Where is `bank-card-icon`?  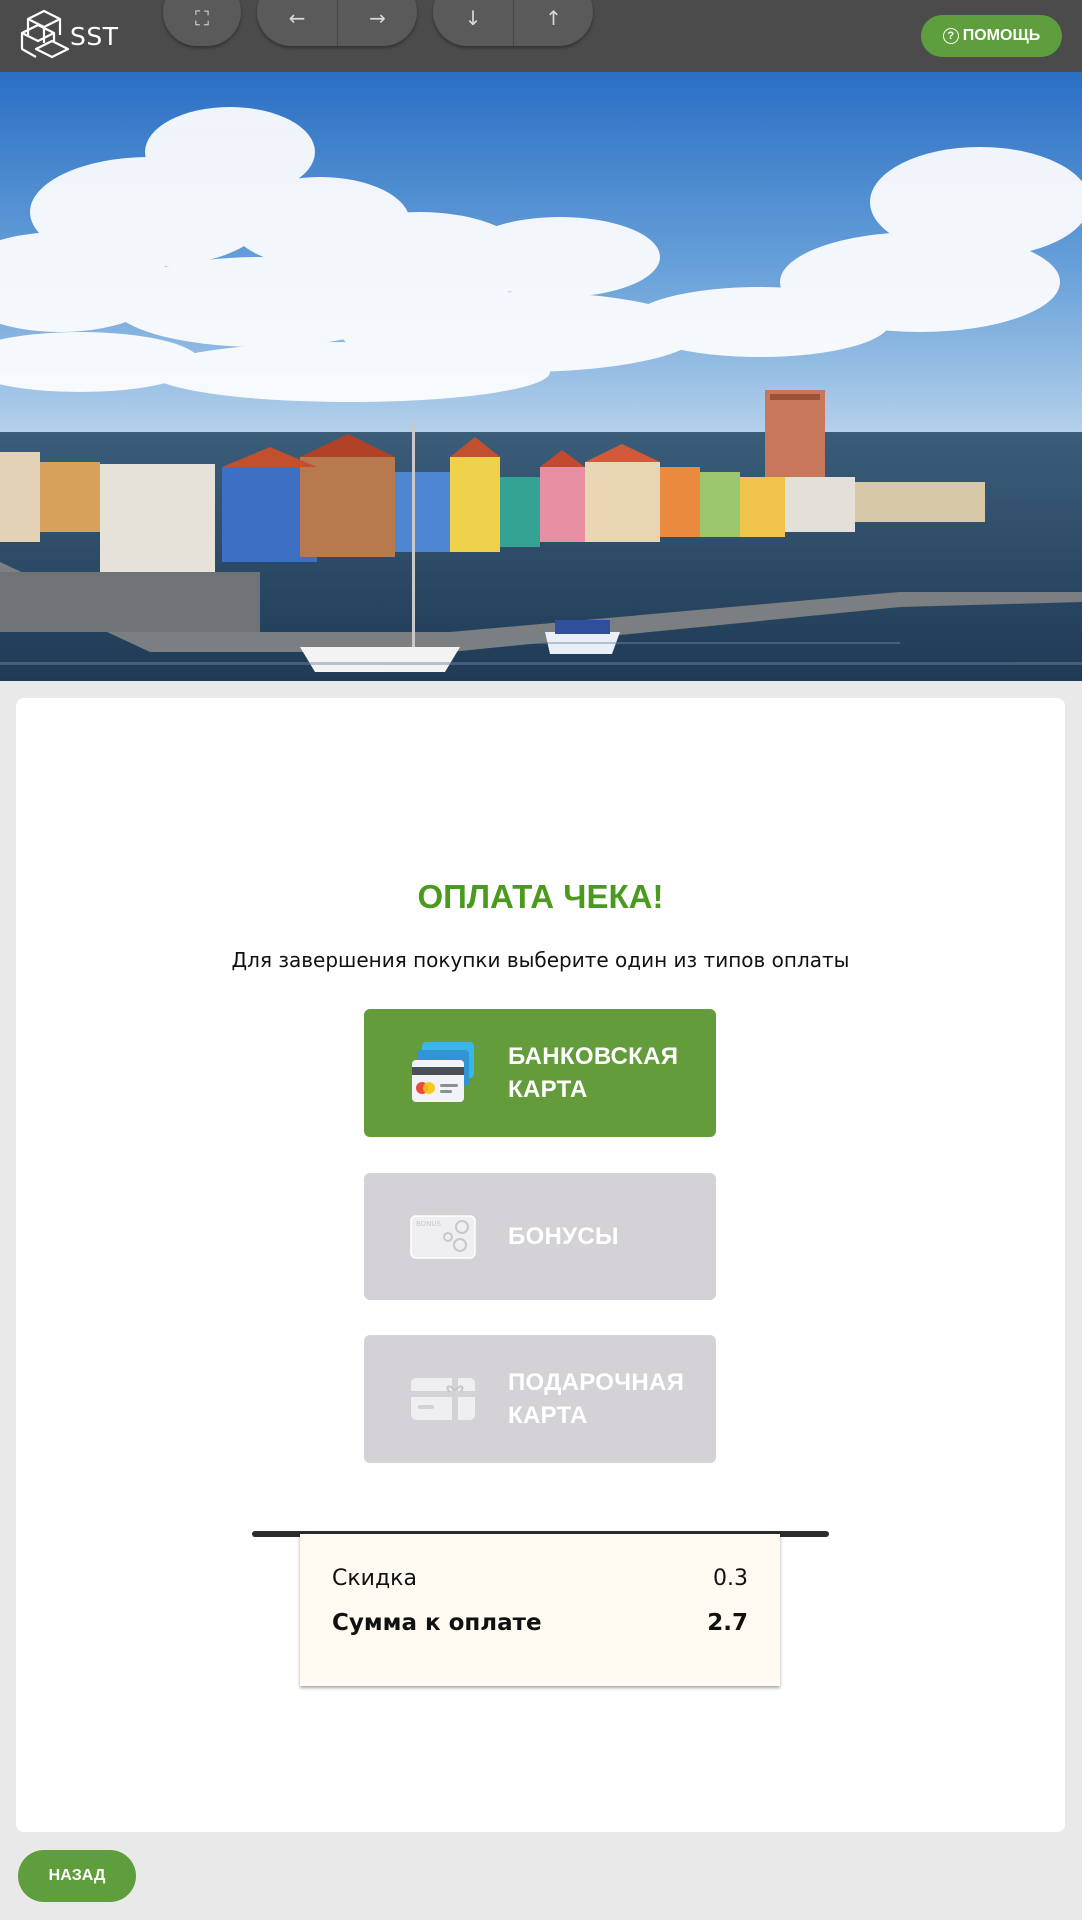
bank-card-icon is located at coordinates (443, 1072).